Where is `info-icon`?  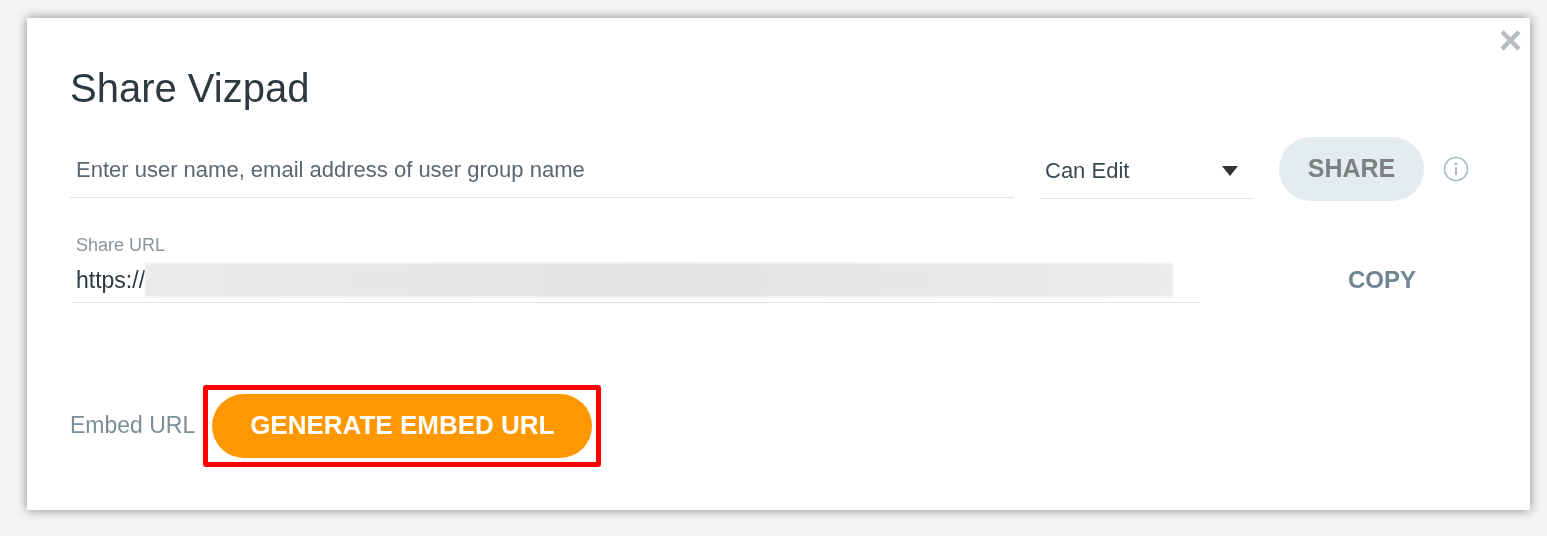 info-icon is located at coordinates (1456, 169).